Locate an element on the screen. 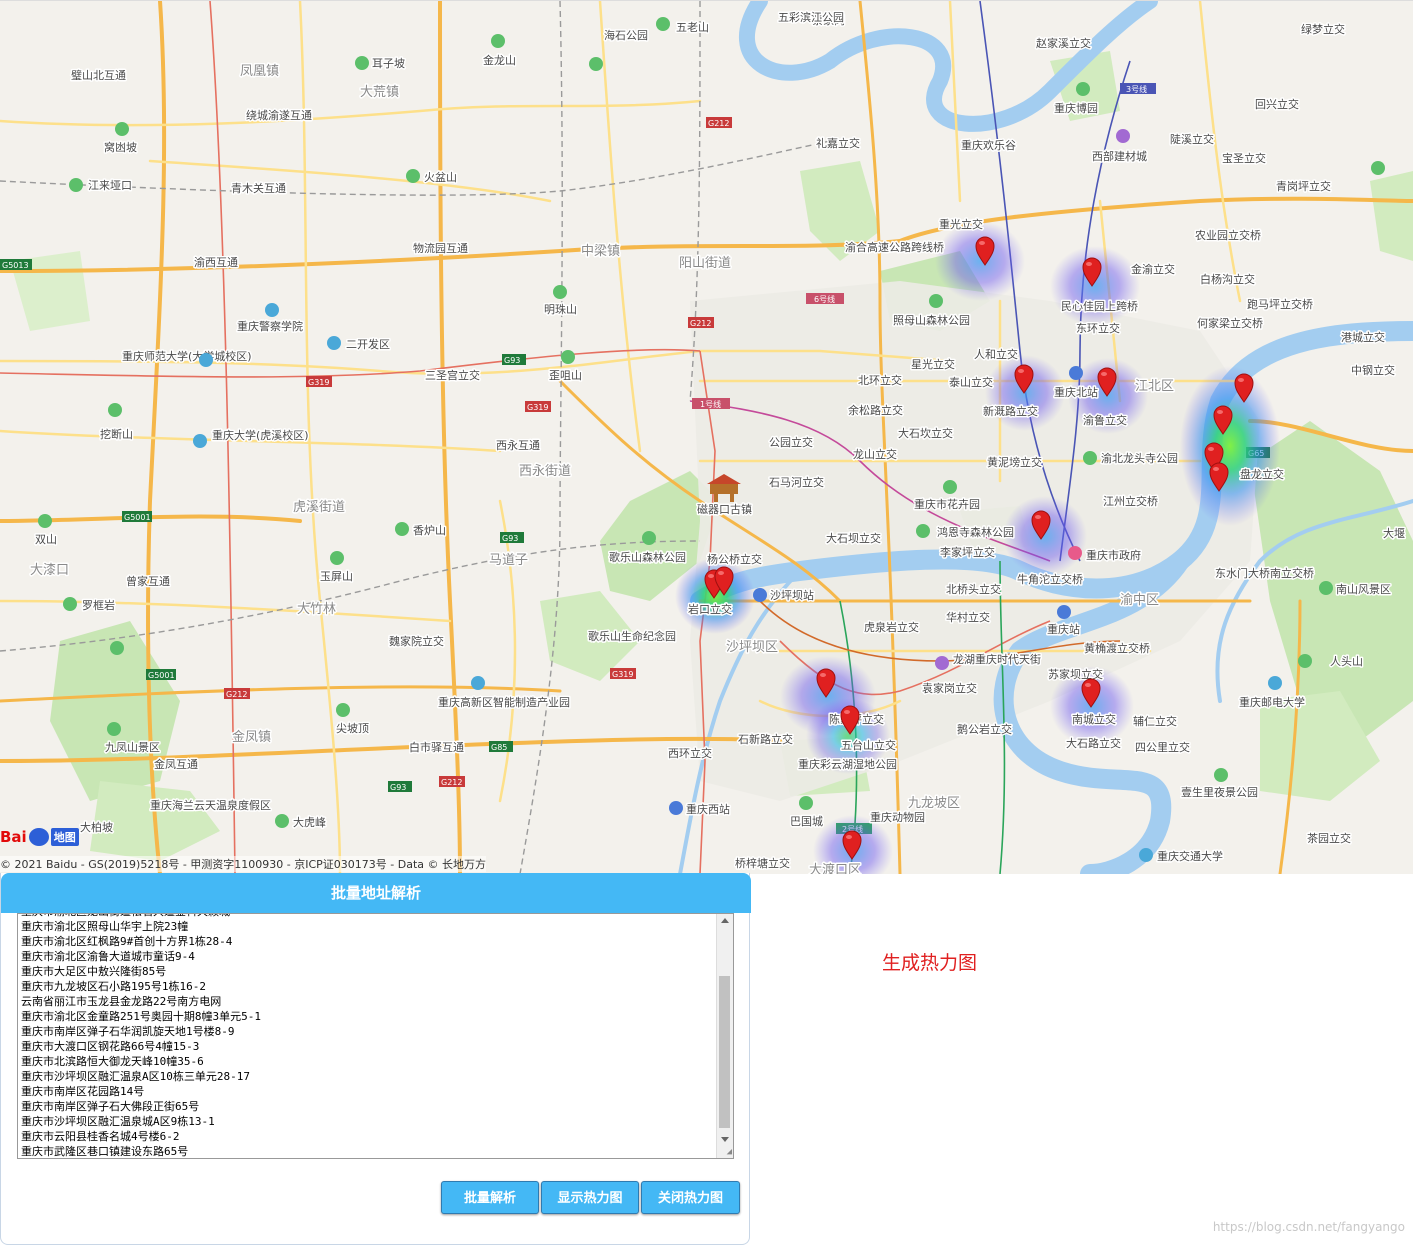  map-label: 金渝立交 is located at coordinates (1153, 269).